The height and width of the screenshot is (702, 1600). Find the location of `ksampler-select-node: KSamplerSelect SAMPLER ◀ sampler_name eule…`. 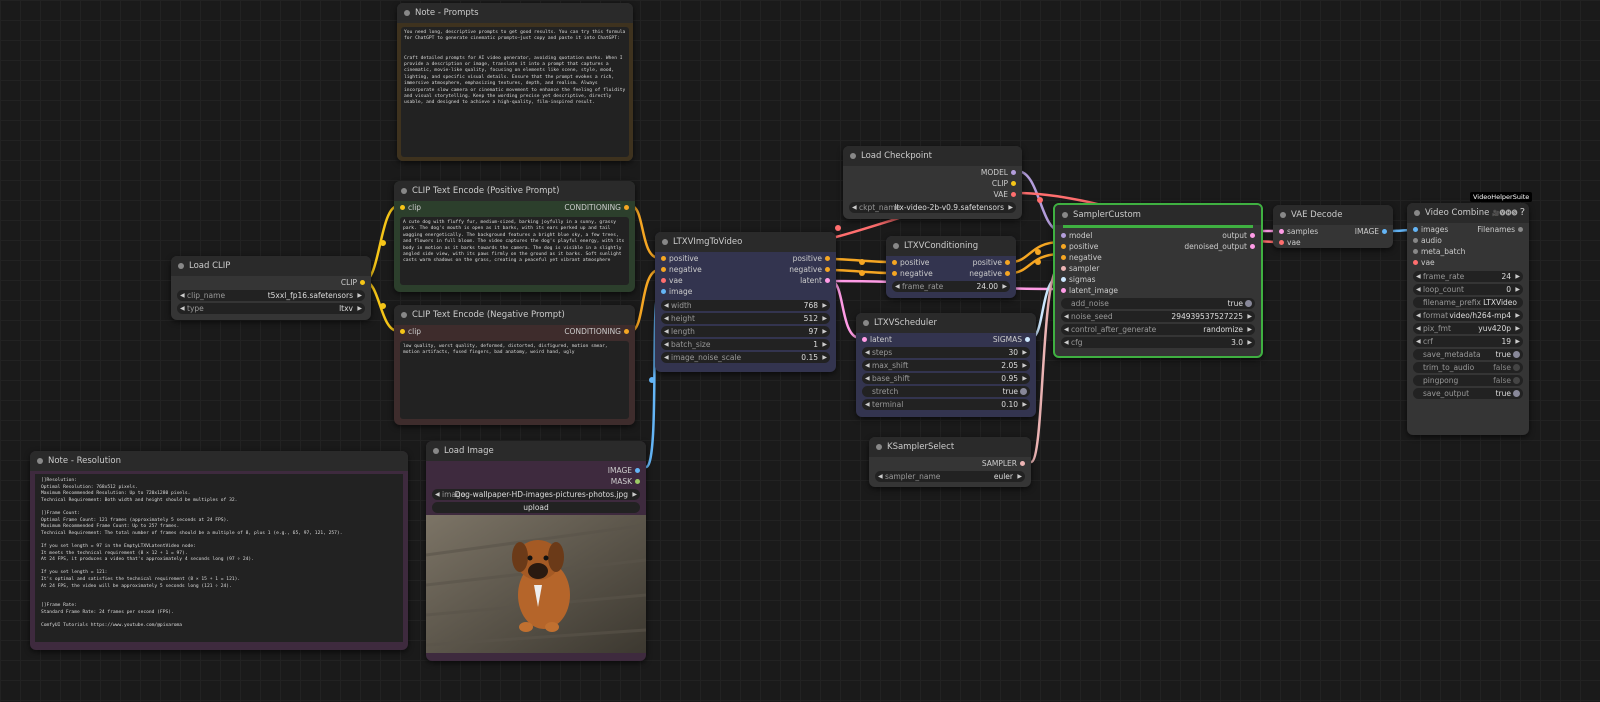

ksampler-select-node: KSamplerSelect SAMPLER ◀ sampler_name eule… is located at coordinates (950, 462).